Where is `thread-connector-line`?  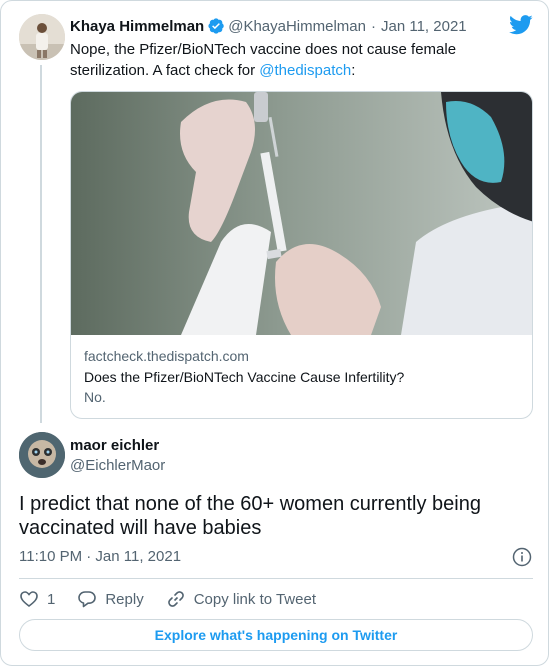
thread-connector-line is located at coordinates (41, 244).